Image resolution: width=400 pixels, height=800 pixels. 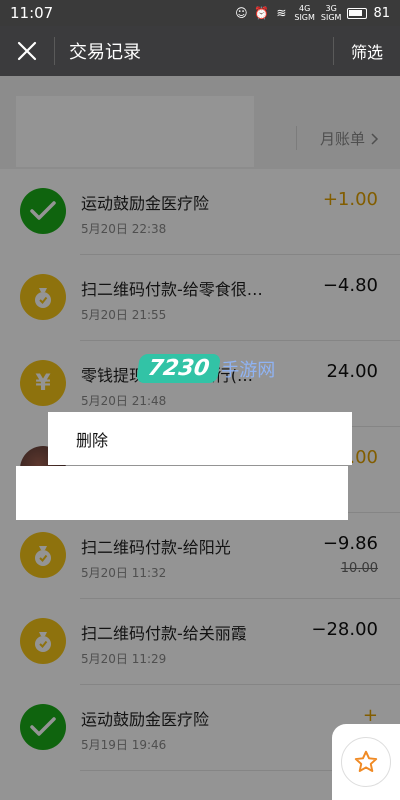 I want to click on favorite-float-button, so click(x=366, y=762).